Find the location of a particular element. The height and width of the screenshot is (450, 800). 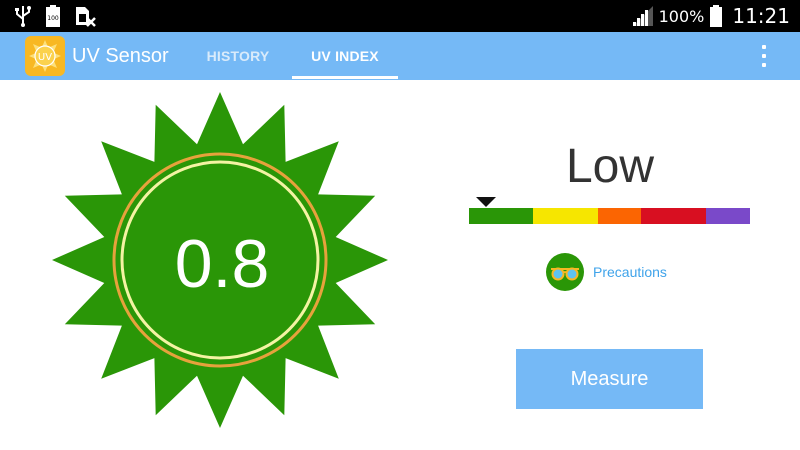

signal-bars-icon is located at coordinates (642, 16).